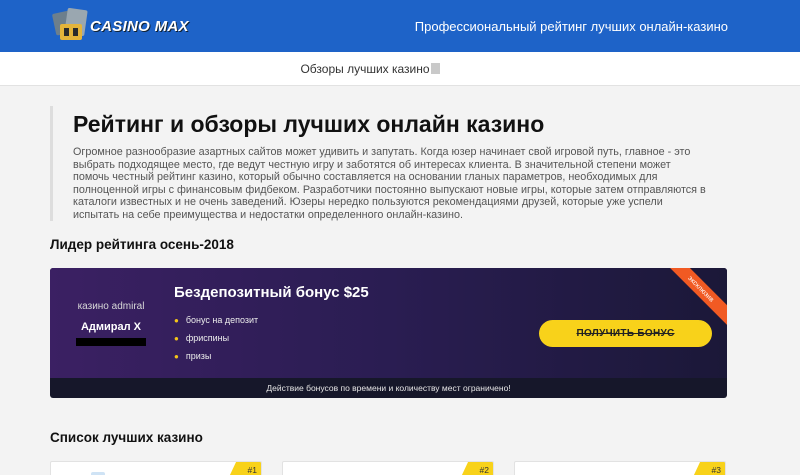 The height and width of the screenshot is (475, 800). I want to click on ribbon-label: эксклюзив, so click(701, 289).